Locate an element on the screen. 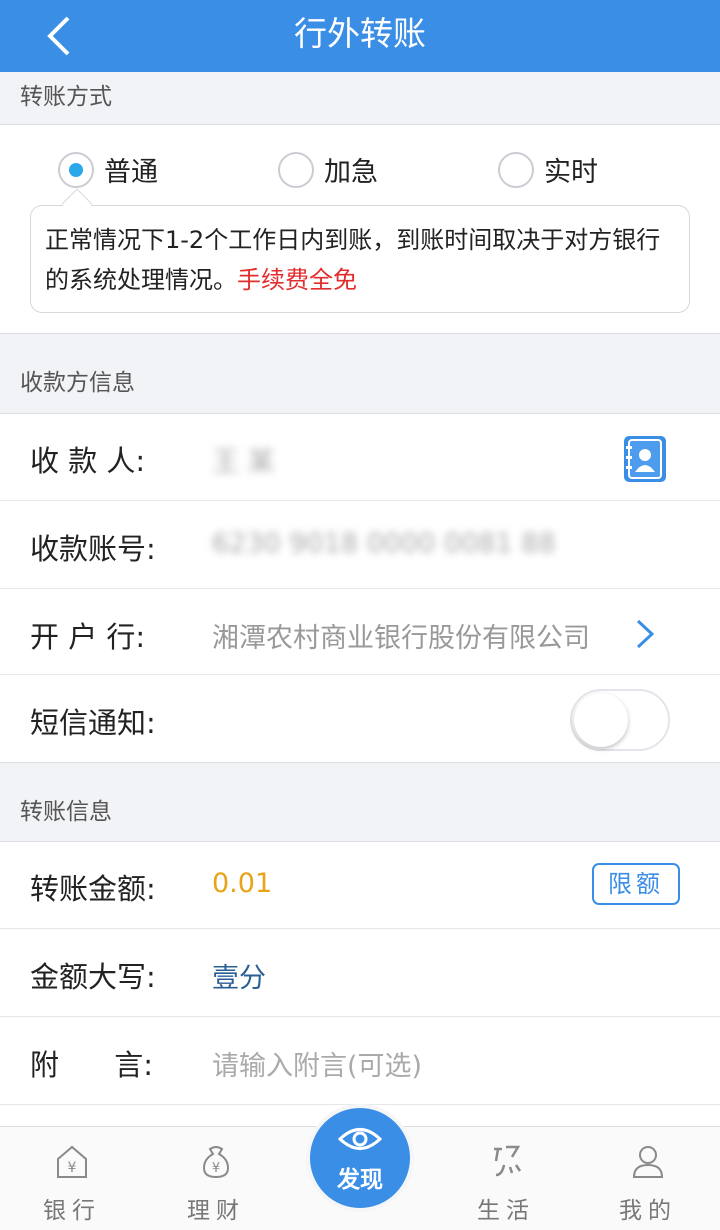 The height and width of the screenshot is (1230, 720). profile-icon is located at coordinates (648, 1162).